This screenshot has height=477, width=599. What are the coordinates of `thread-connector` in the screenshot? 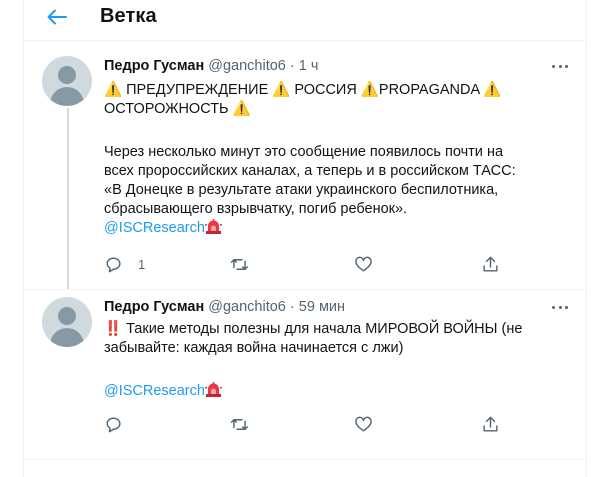 It's located at (68, 199).